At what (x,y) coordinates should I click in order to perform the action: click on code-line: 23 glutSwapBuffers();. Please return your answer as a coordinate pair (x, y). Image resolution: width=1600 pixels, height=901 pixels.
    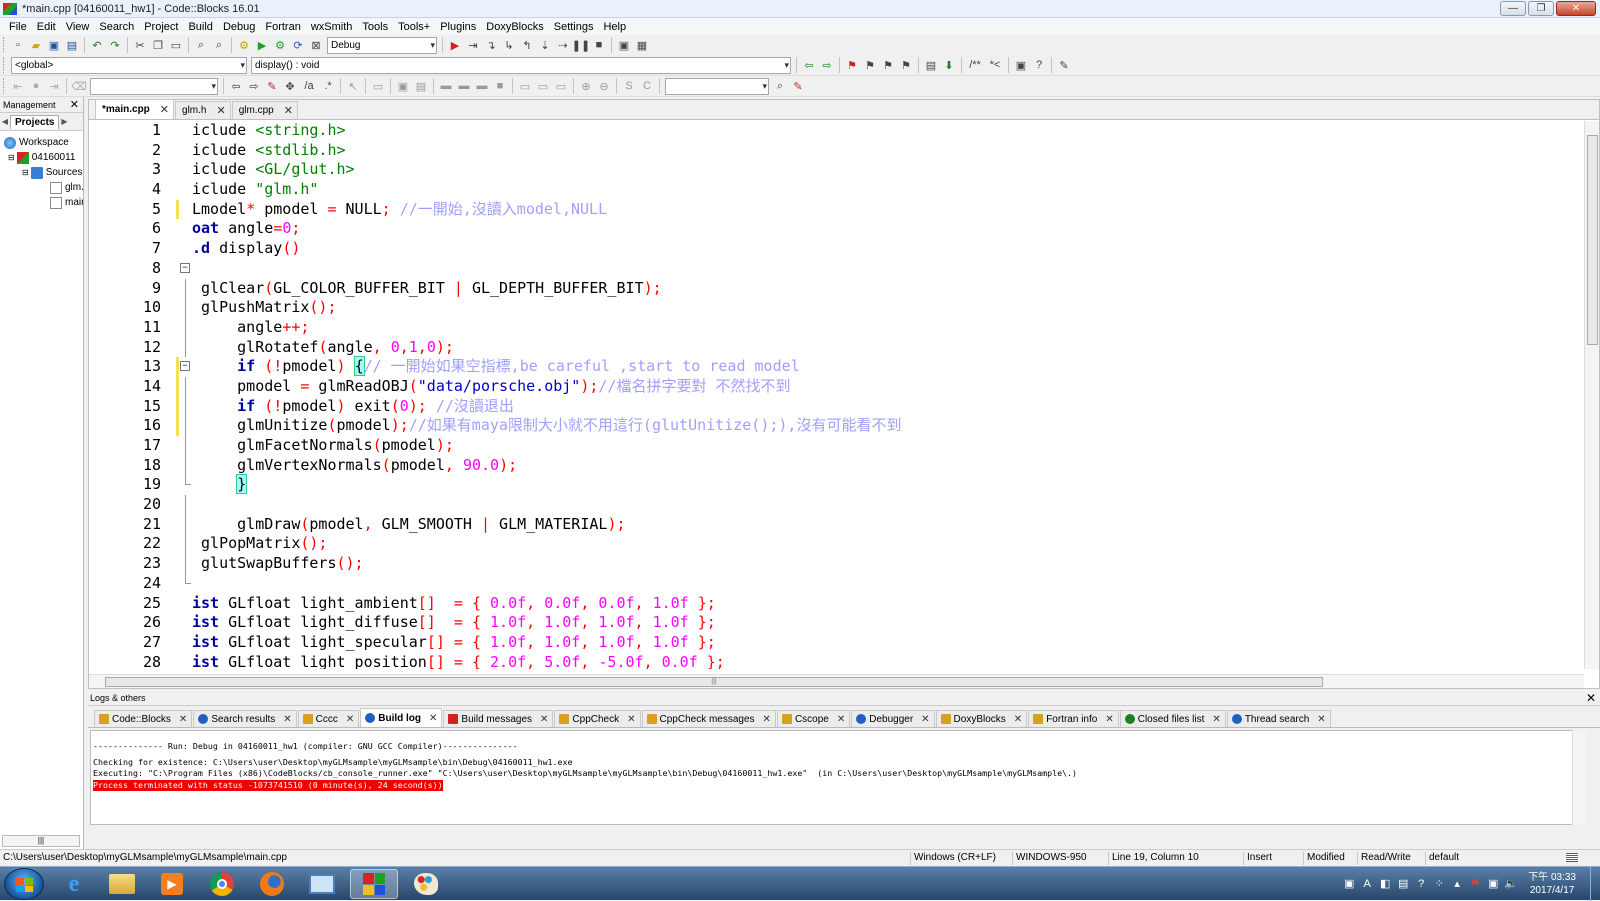
    Looking at the image, I should click on (836, 564).